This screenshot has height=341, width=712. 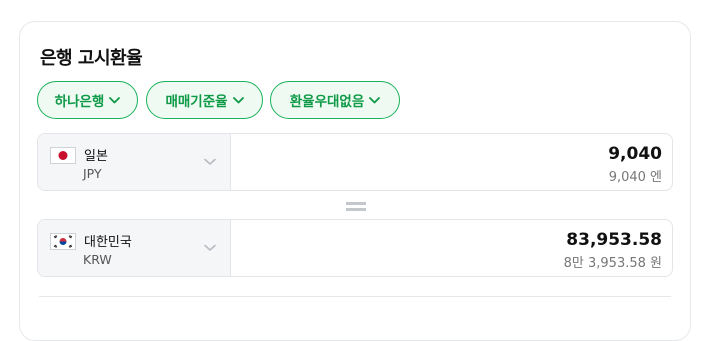 What do you see at coordinates (63, 241) in the screenshot?
I see `korea-flag-icon` at bounding box center [63, 241].